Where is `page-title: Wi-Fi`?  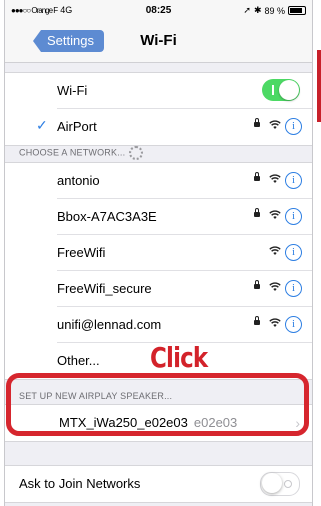 page-title: Wi-Fi is located at coordinates (158, 40).